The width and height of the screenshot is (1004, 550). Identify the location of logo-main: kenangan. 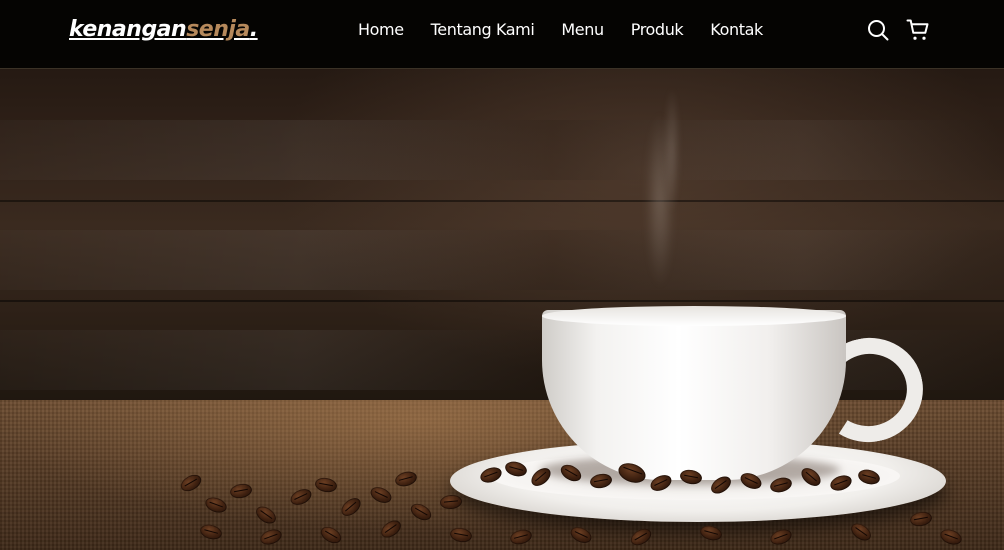
(128, 29).